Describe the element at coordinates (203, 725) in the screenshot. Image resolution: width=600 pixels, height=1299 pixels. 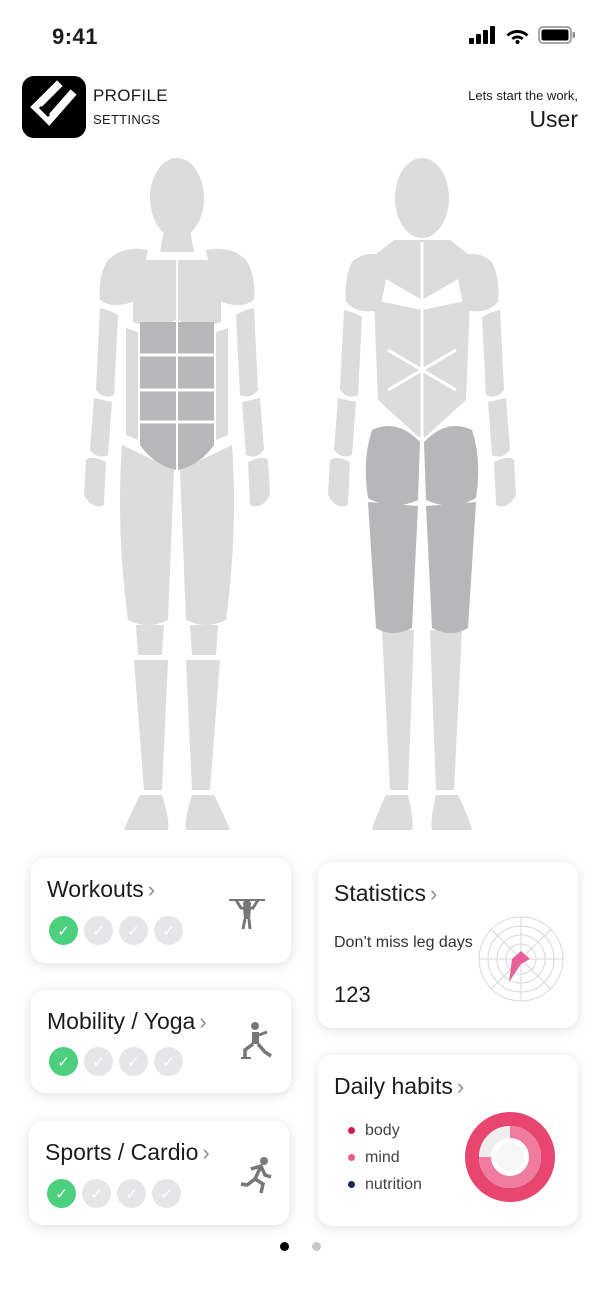
I see `right-shin` at that location.